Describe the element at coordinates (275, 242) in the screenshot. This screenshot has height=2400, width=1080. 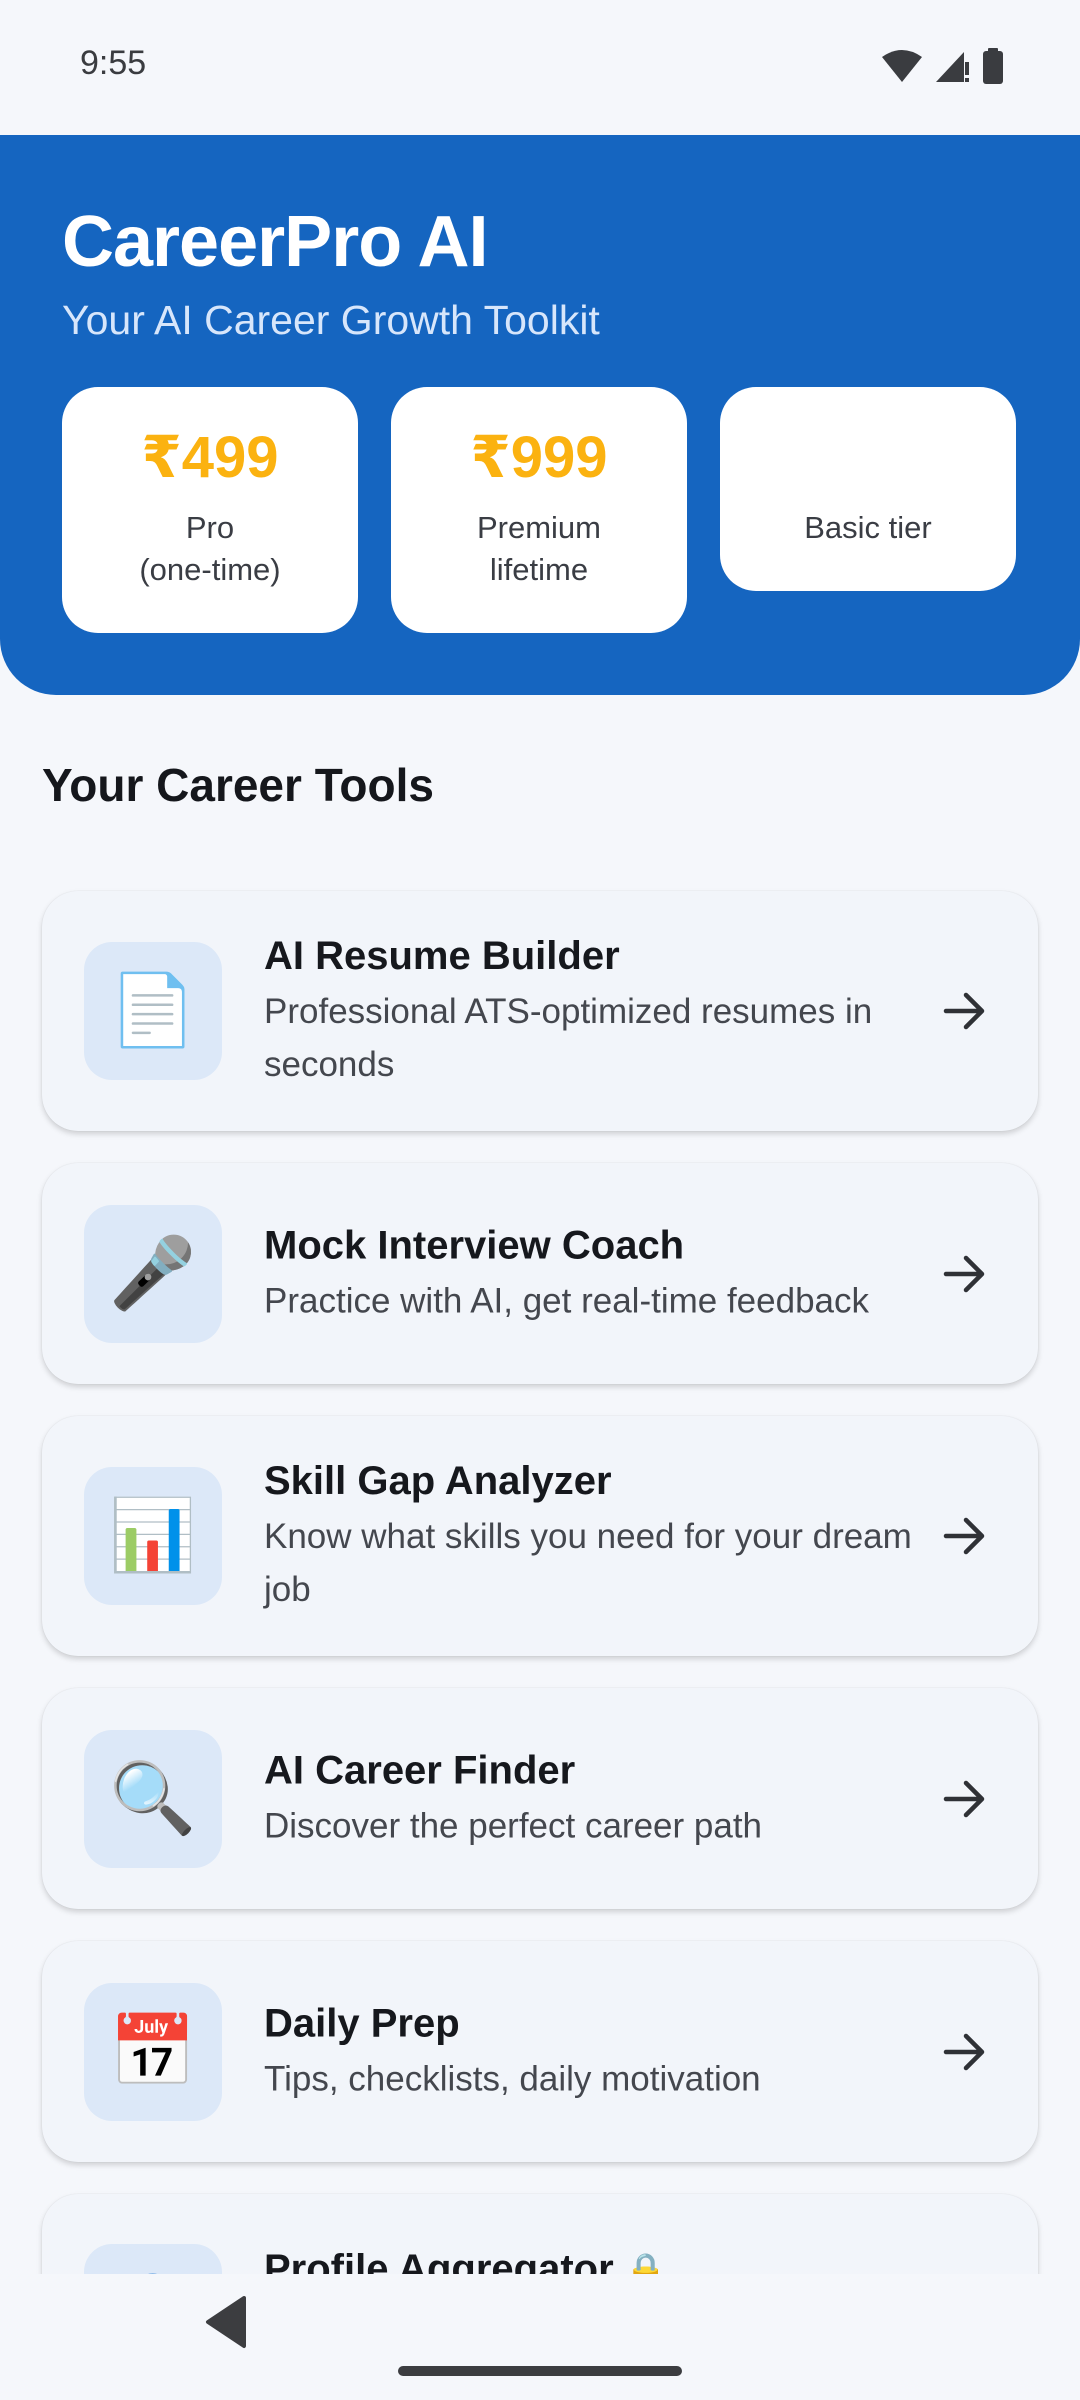
I see `app-title: CareerPro AI` at that location.